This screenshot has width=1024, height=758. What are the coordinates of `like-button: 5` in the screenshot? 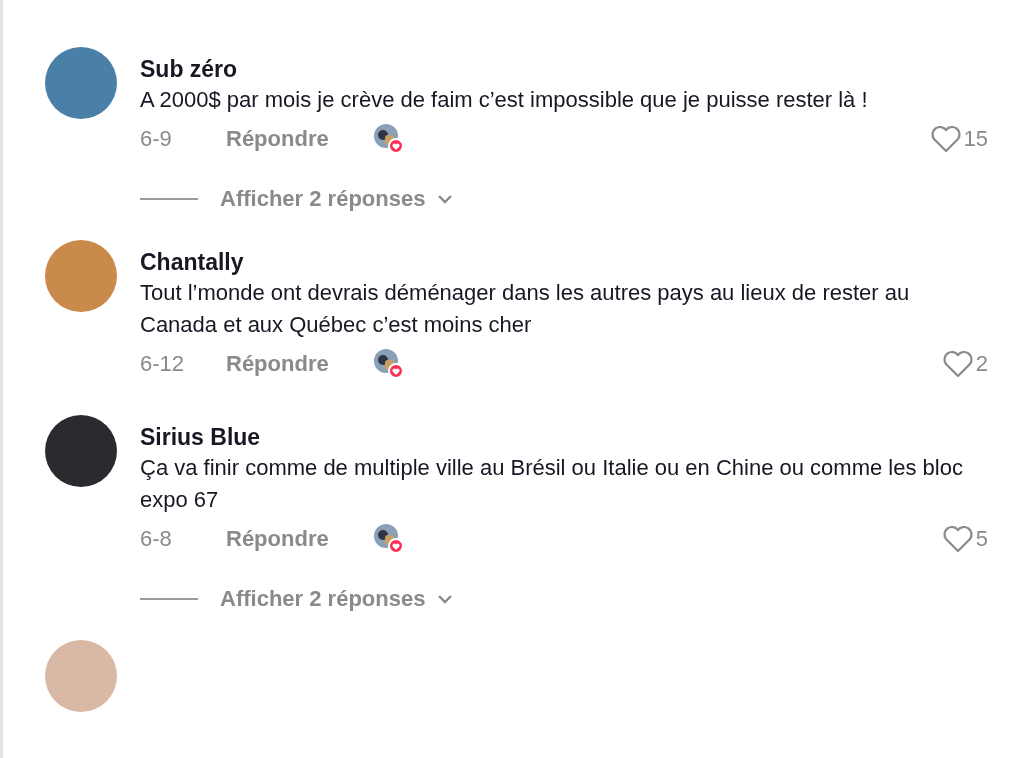 It's located at (964, 539).